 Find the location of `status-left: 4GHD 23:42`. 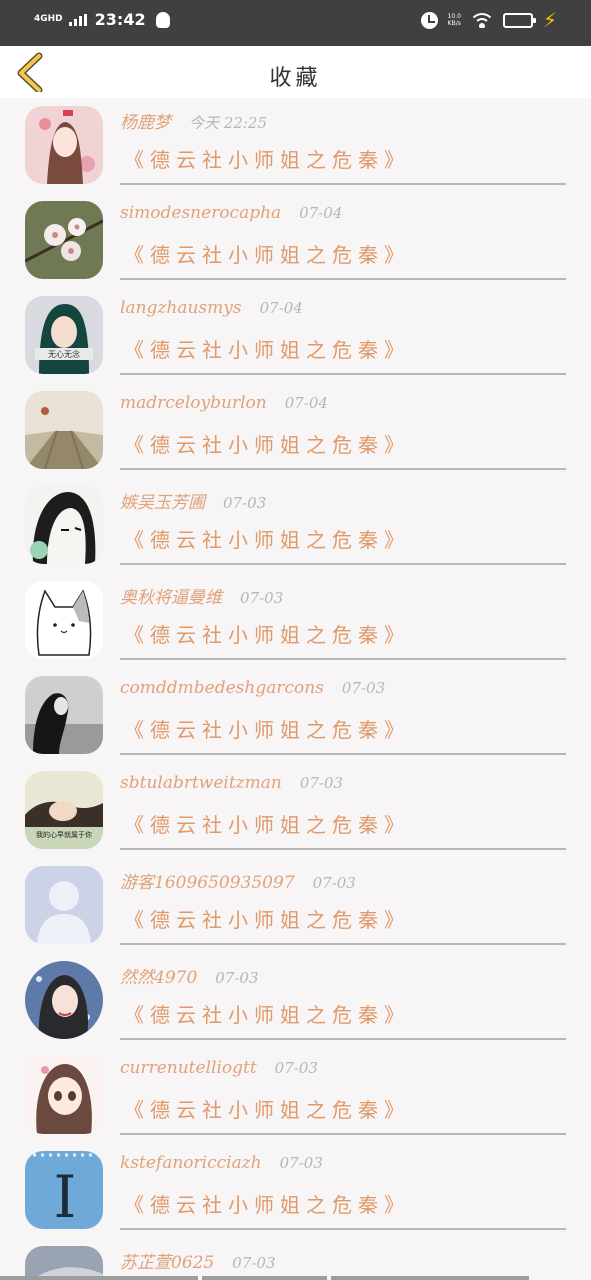

status-left: 4GHD 23:42 is located at coordinates (102, 19).